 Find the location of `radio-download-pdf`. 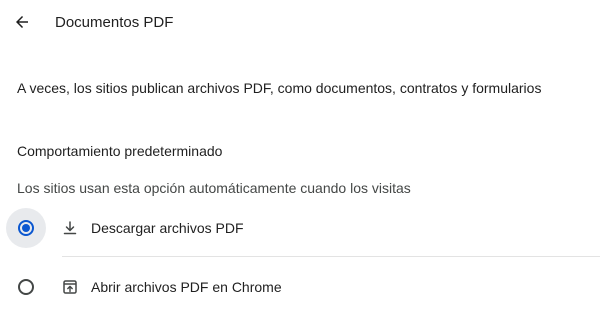

radio-download-pdf is located at coordinates (26, 228).